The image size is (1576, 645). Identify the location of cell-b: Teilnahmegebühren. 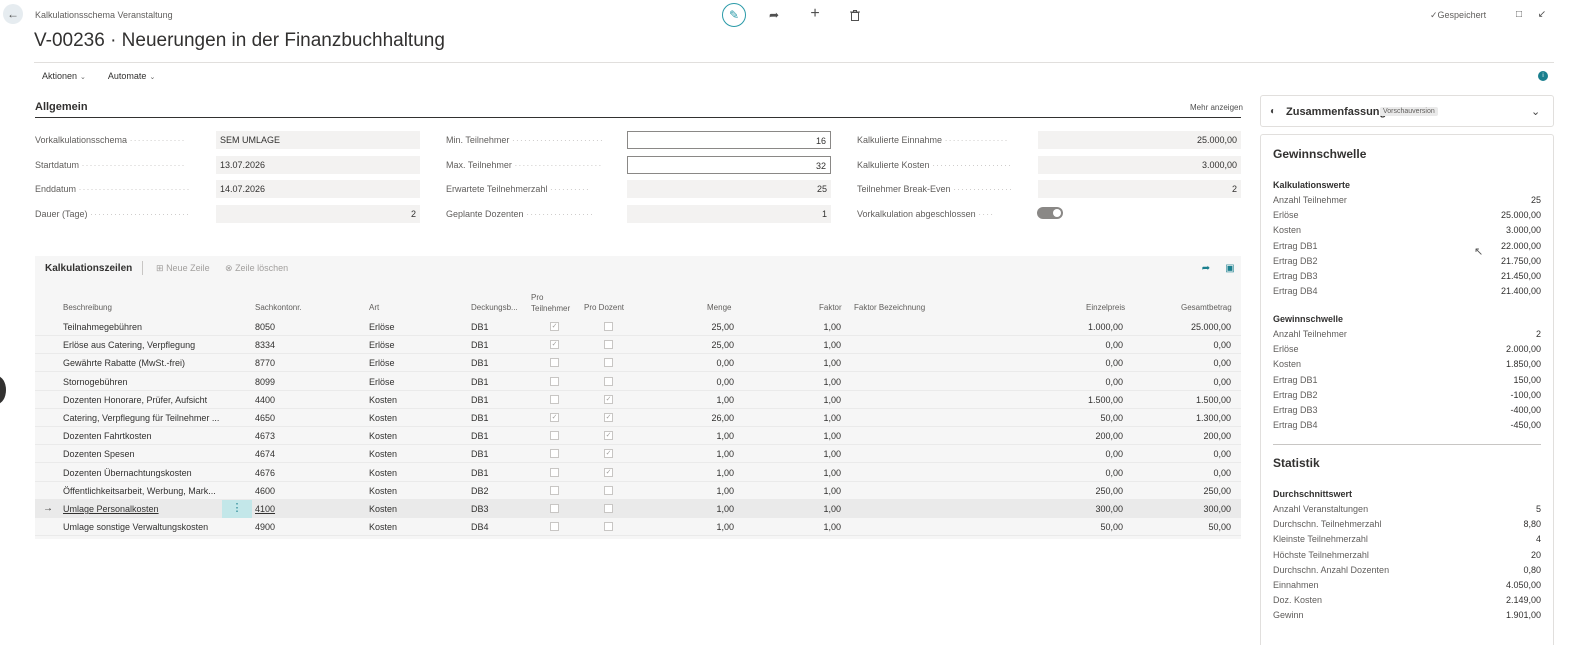
(145, 327).